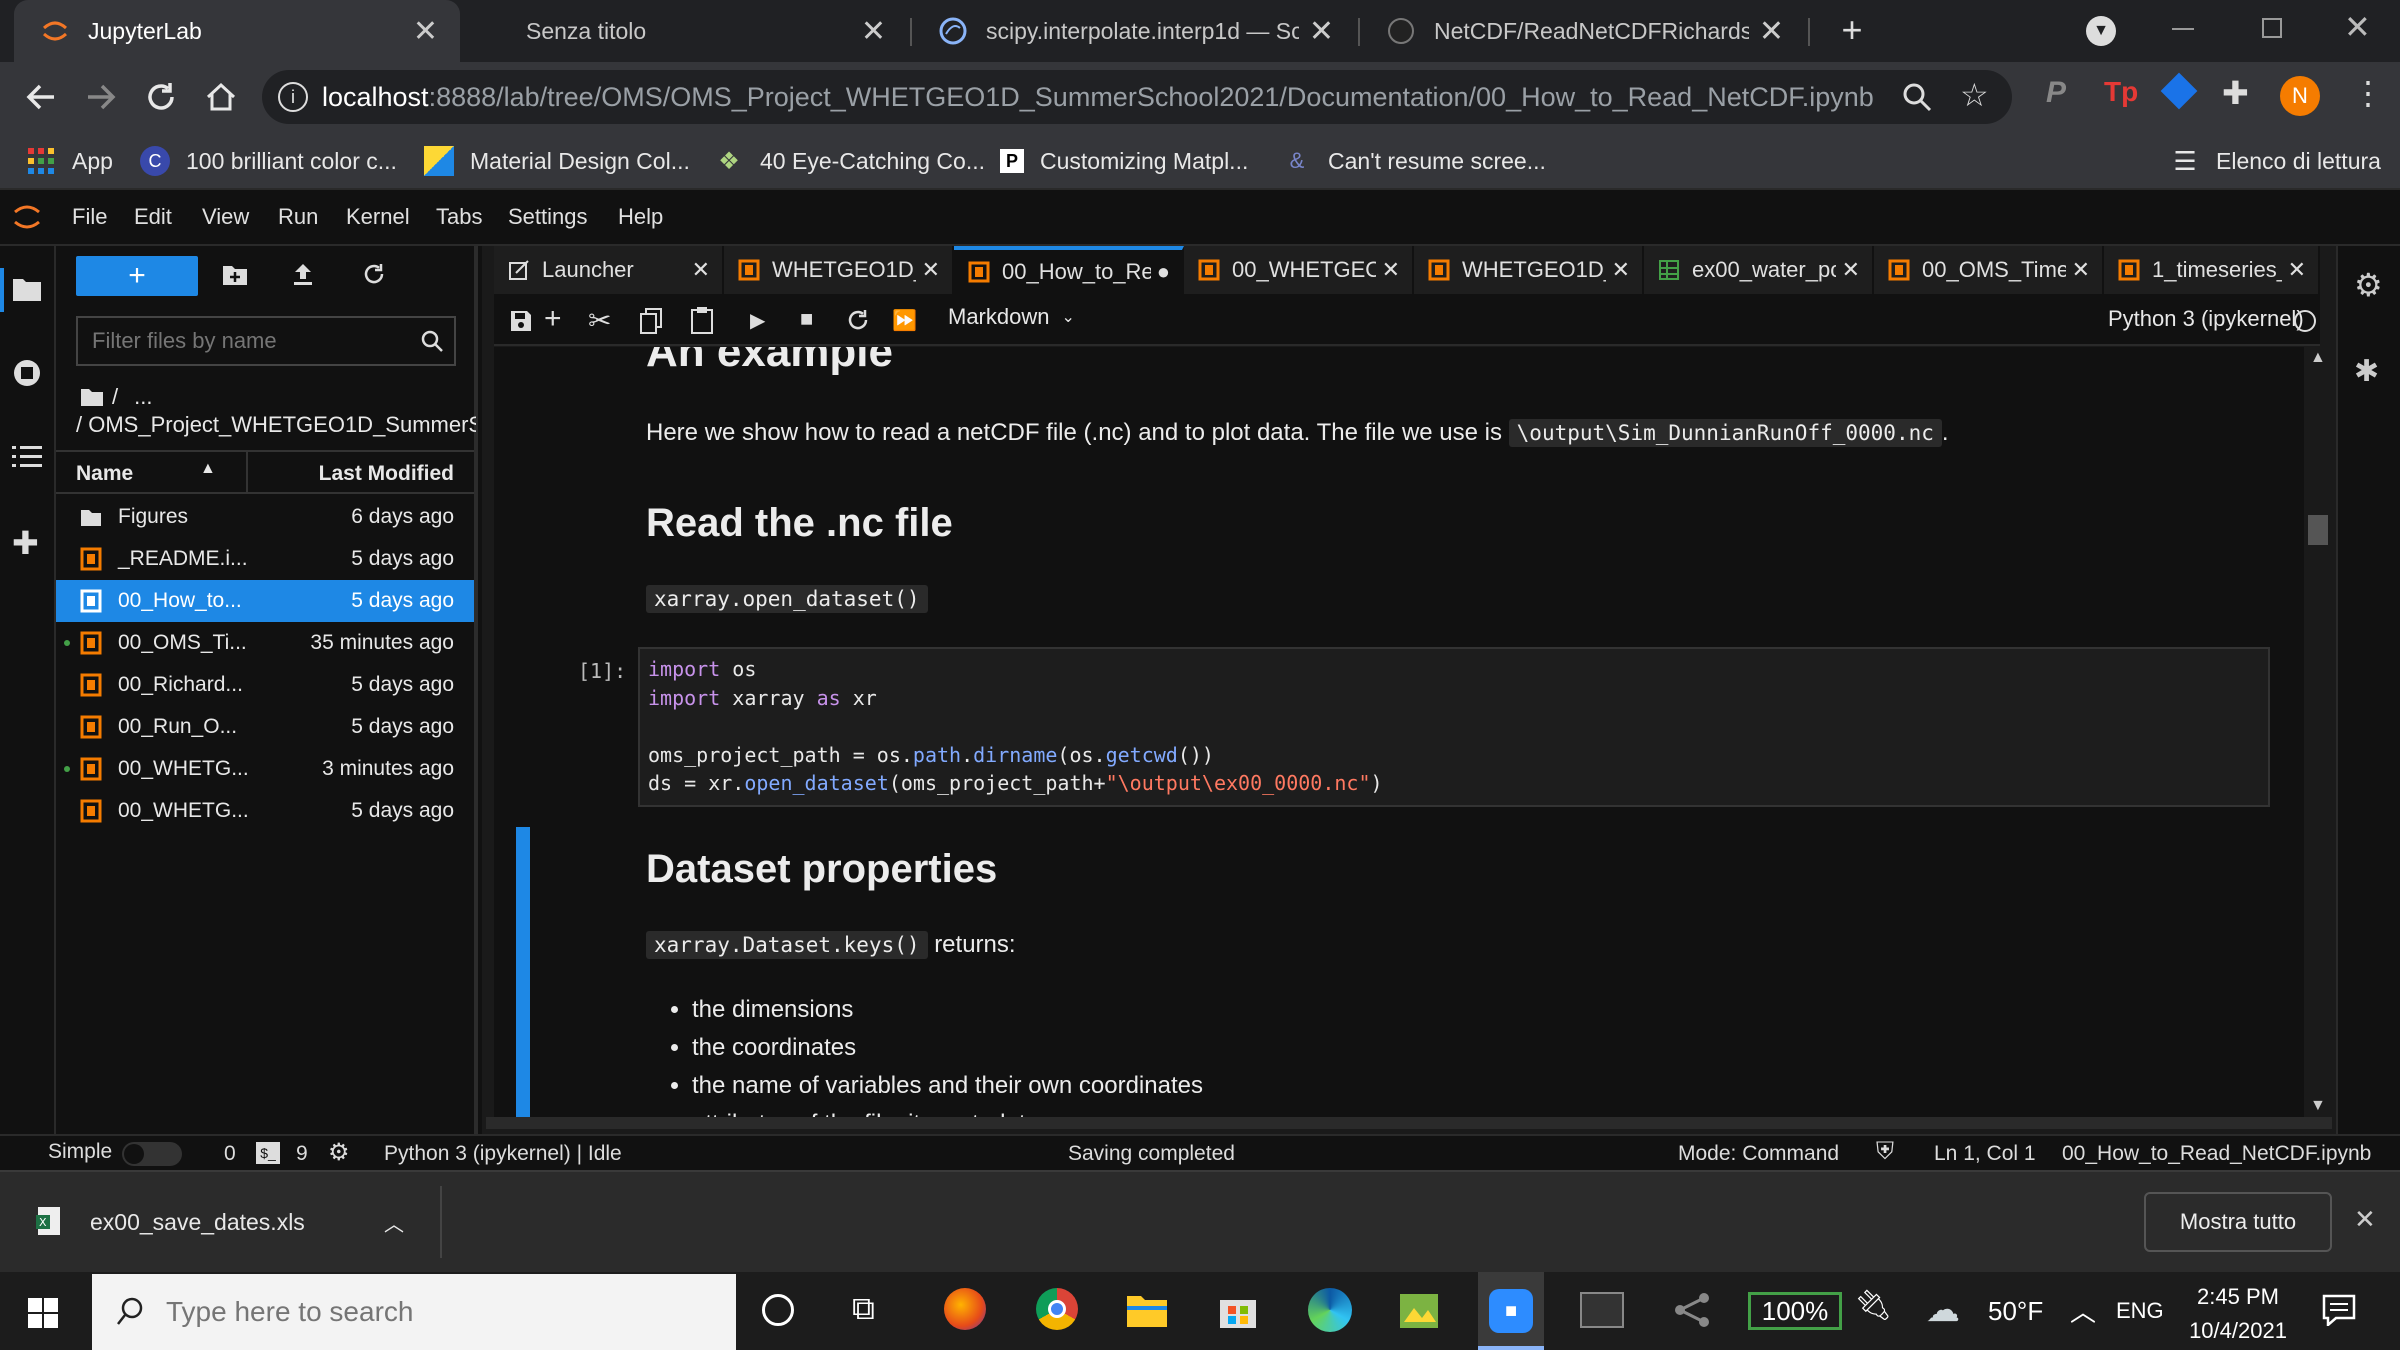 The image size is (2400, 1350). What do you see at coordinates (89, 217) in the screenshot?
I see `menu-file: File` at bounding box center [89, 217].